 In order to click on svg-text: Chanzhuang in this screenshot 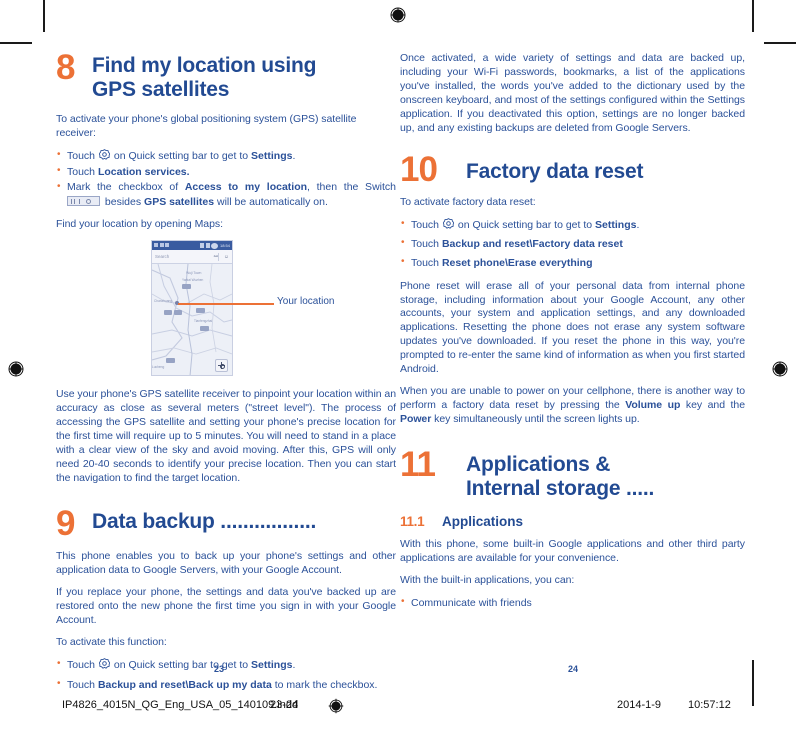, I will do `click(163, 301)`.